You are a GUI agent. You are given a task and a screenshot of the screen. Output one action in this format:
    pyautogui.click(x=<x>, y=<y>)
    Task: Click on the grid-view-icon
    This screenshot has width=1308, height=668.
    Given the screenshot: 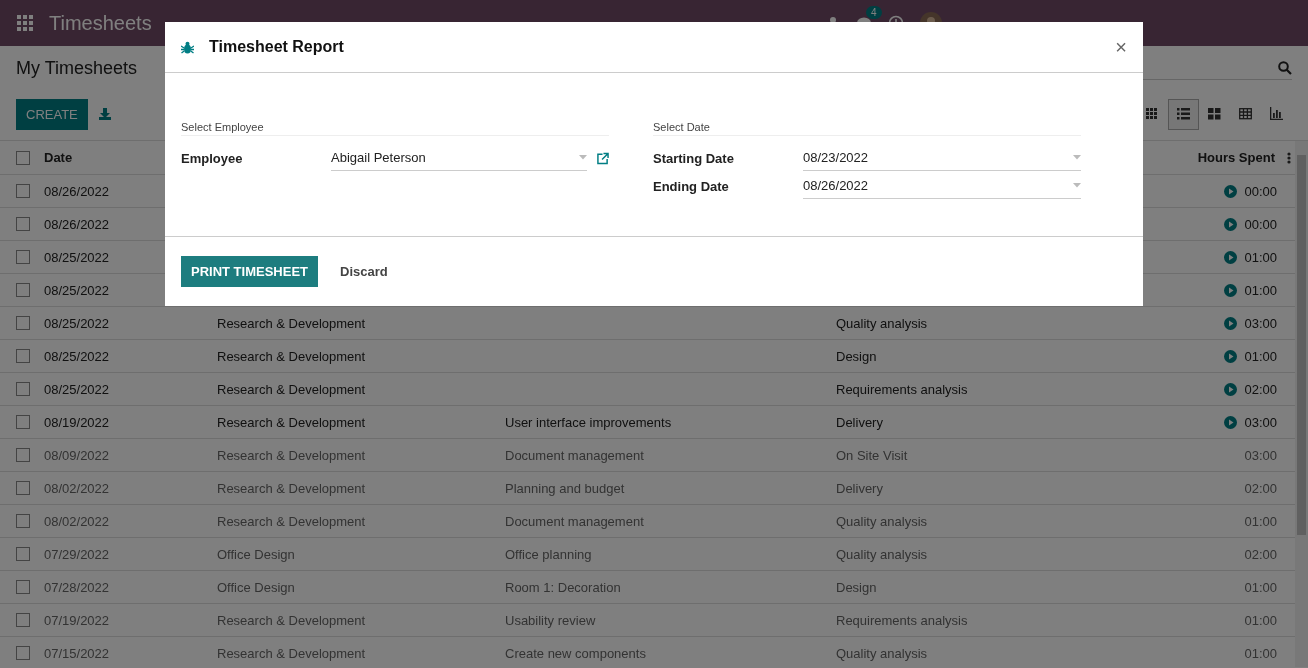 What is the action you would take?
    pyautogui.click(x=1214, y=114)
    